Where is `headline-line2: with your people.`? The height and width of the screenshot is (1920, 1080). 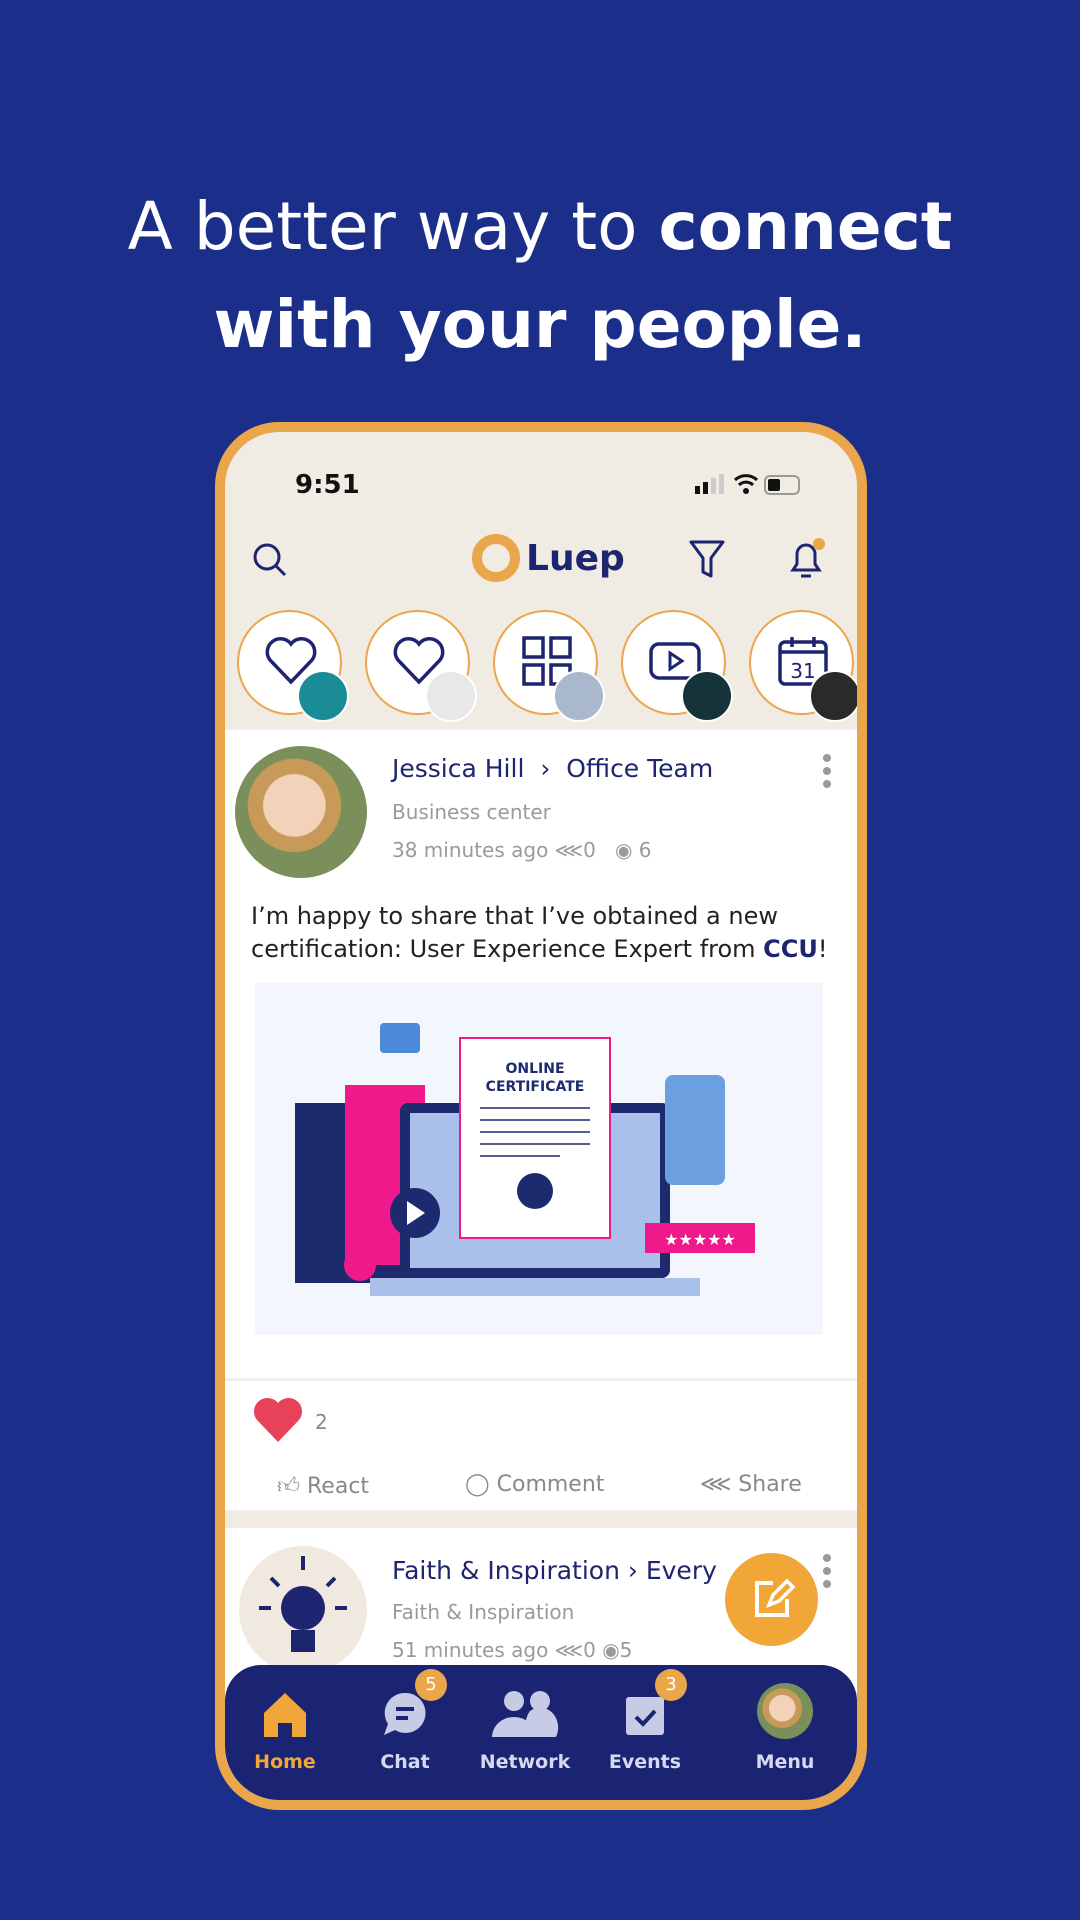 headline-line2: with your people. is located at coordinates (540, 324).